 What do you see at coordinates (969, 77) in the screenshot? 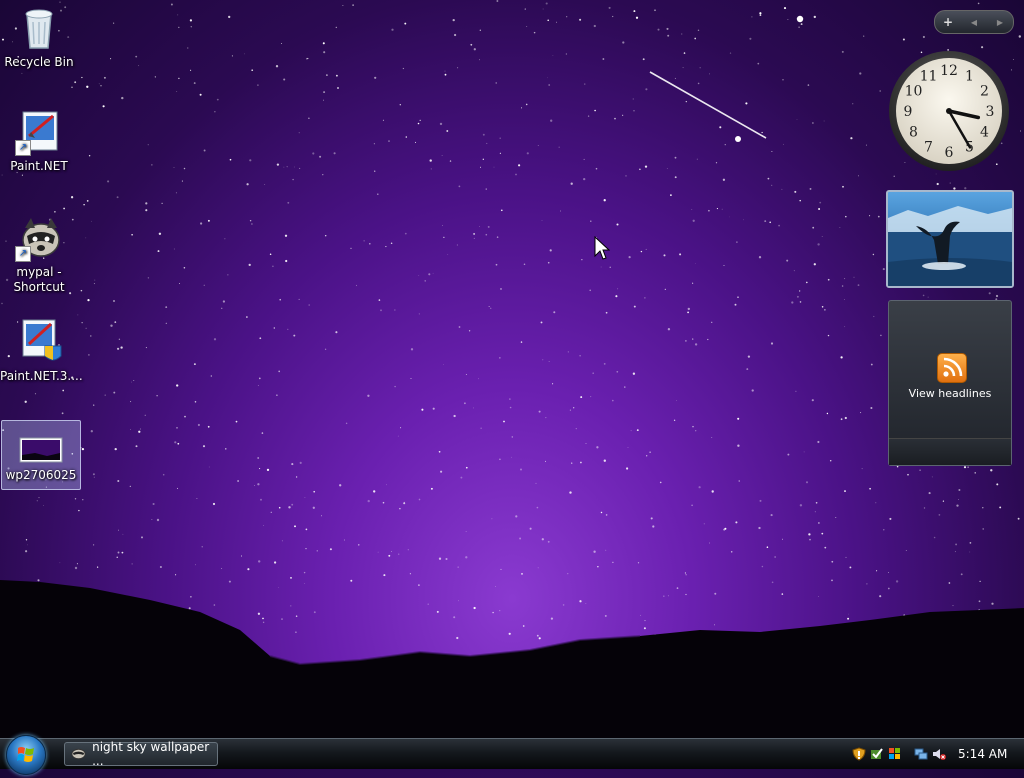
I see `clock-numeral: 1` at bounding box center [969, 77].